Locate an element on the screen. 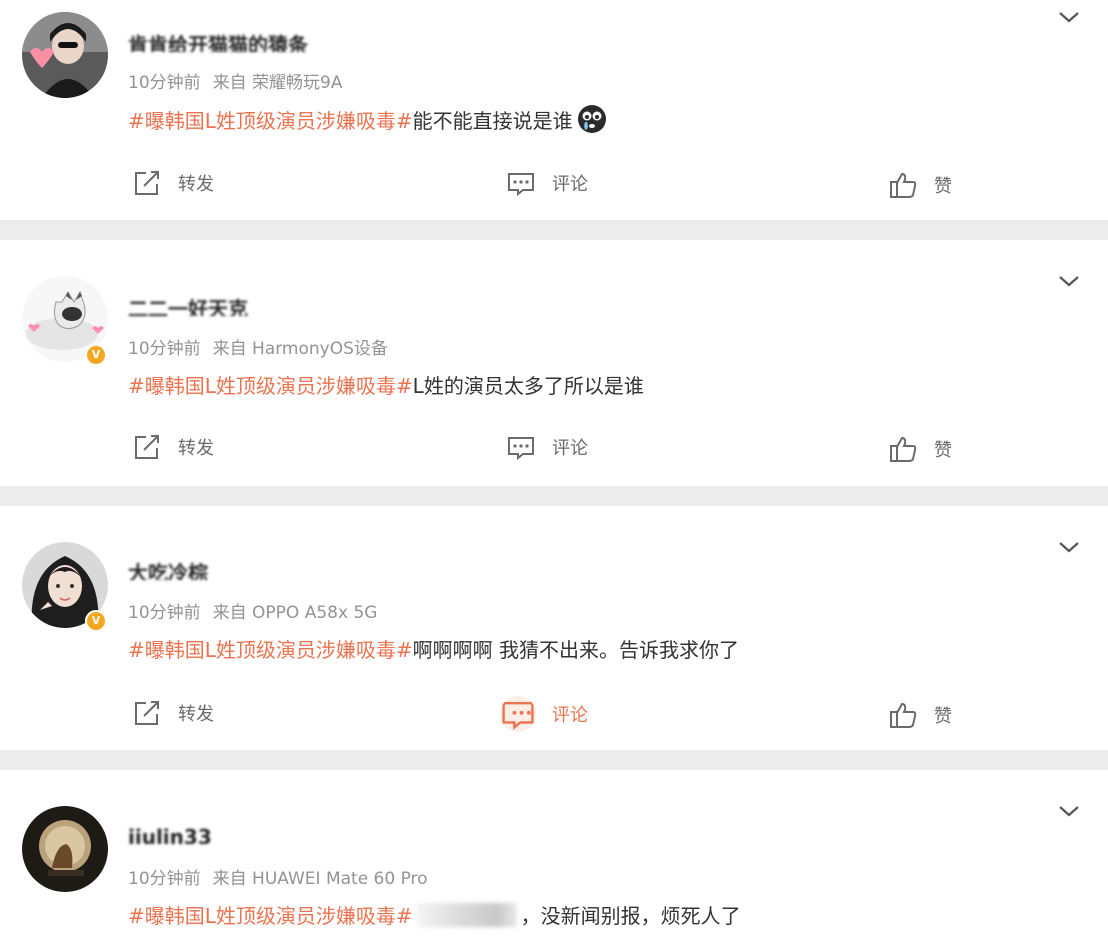 The image size is (1108, 940). post-content: #曝韩国L姓顶级演员涉嫌吸毒# L姓的演员太多了所以是谁 is located at coordinates (386, 384).